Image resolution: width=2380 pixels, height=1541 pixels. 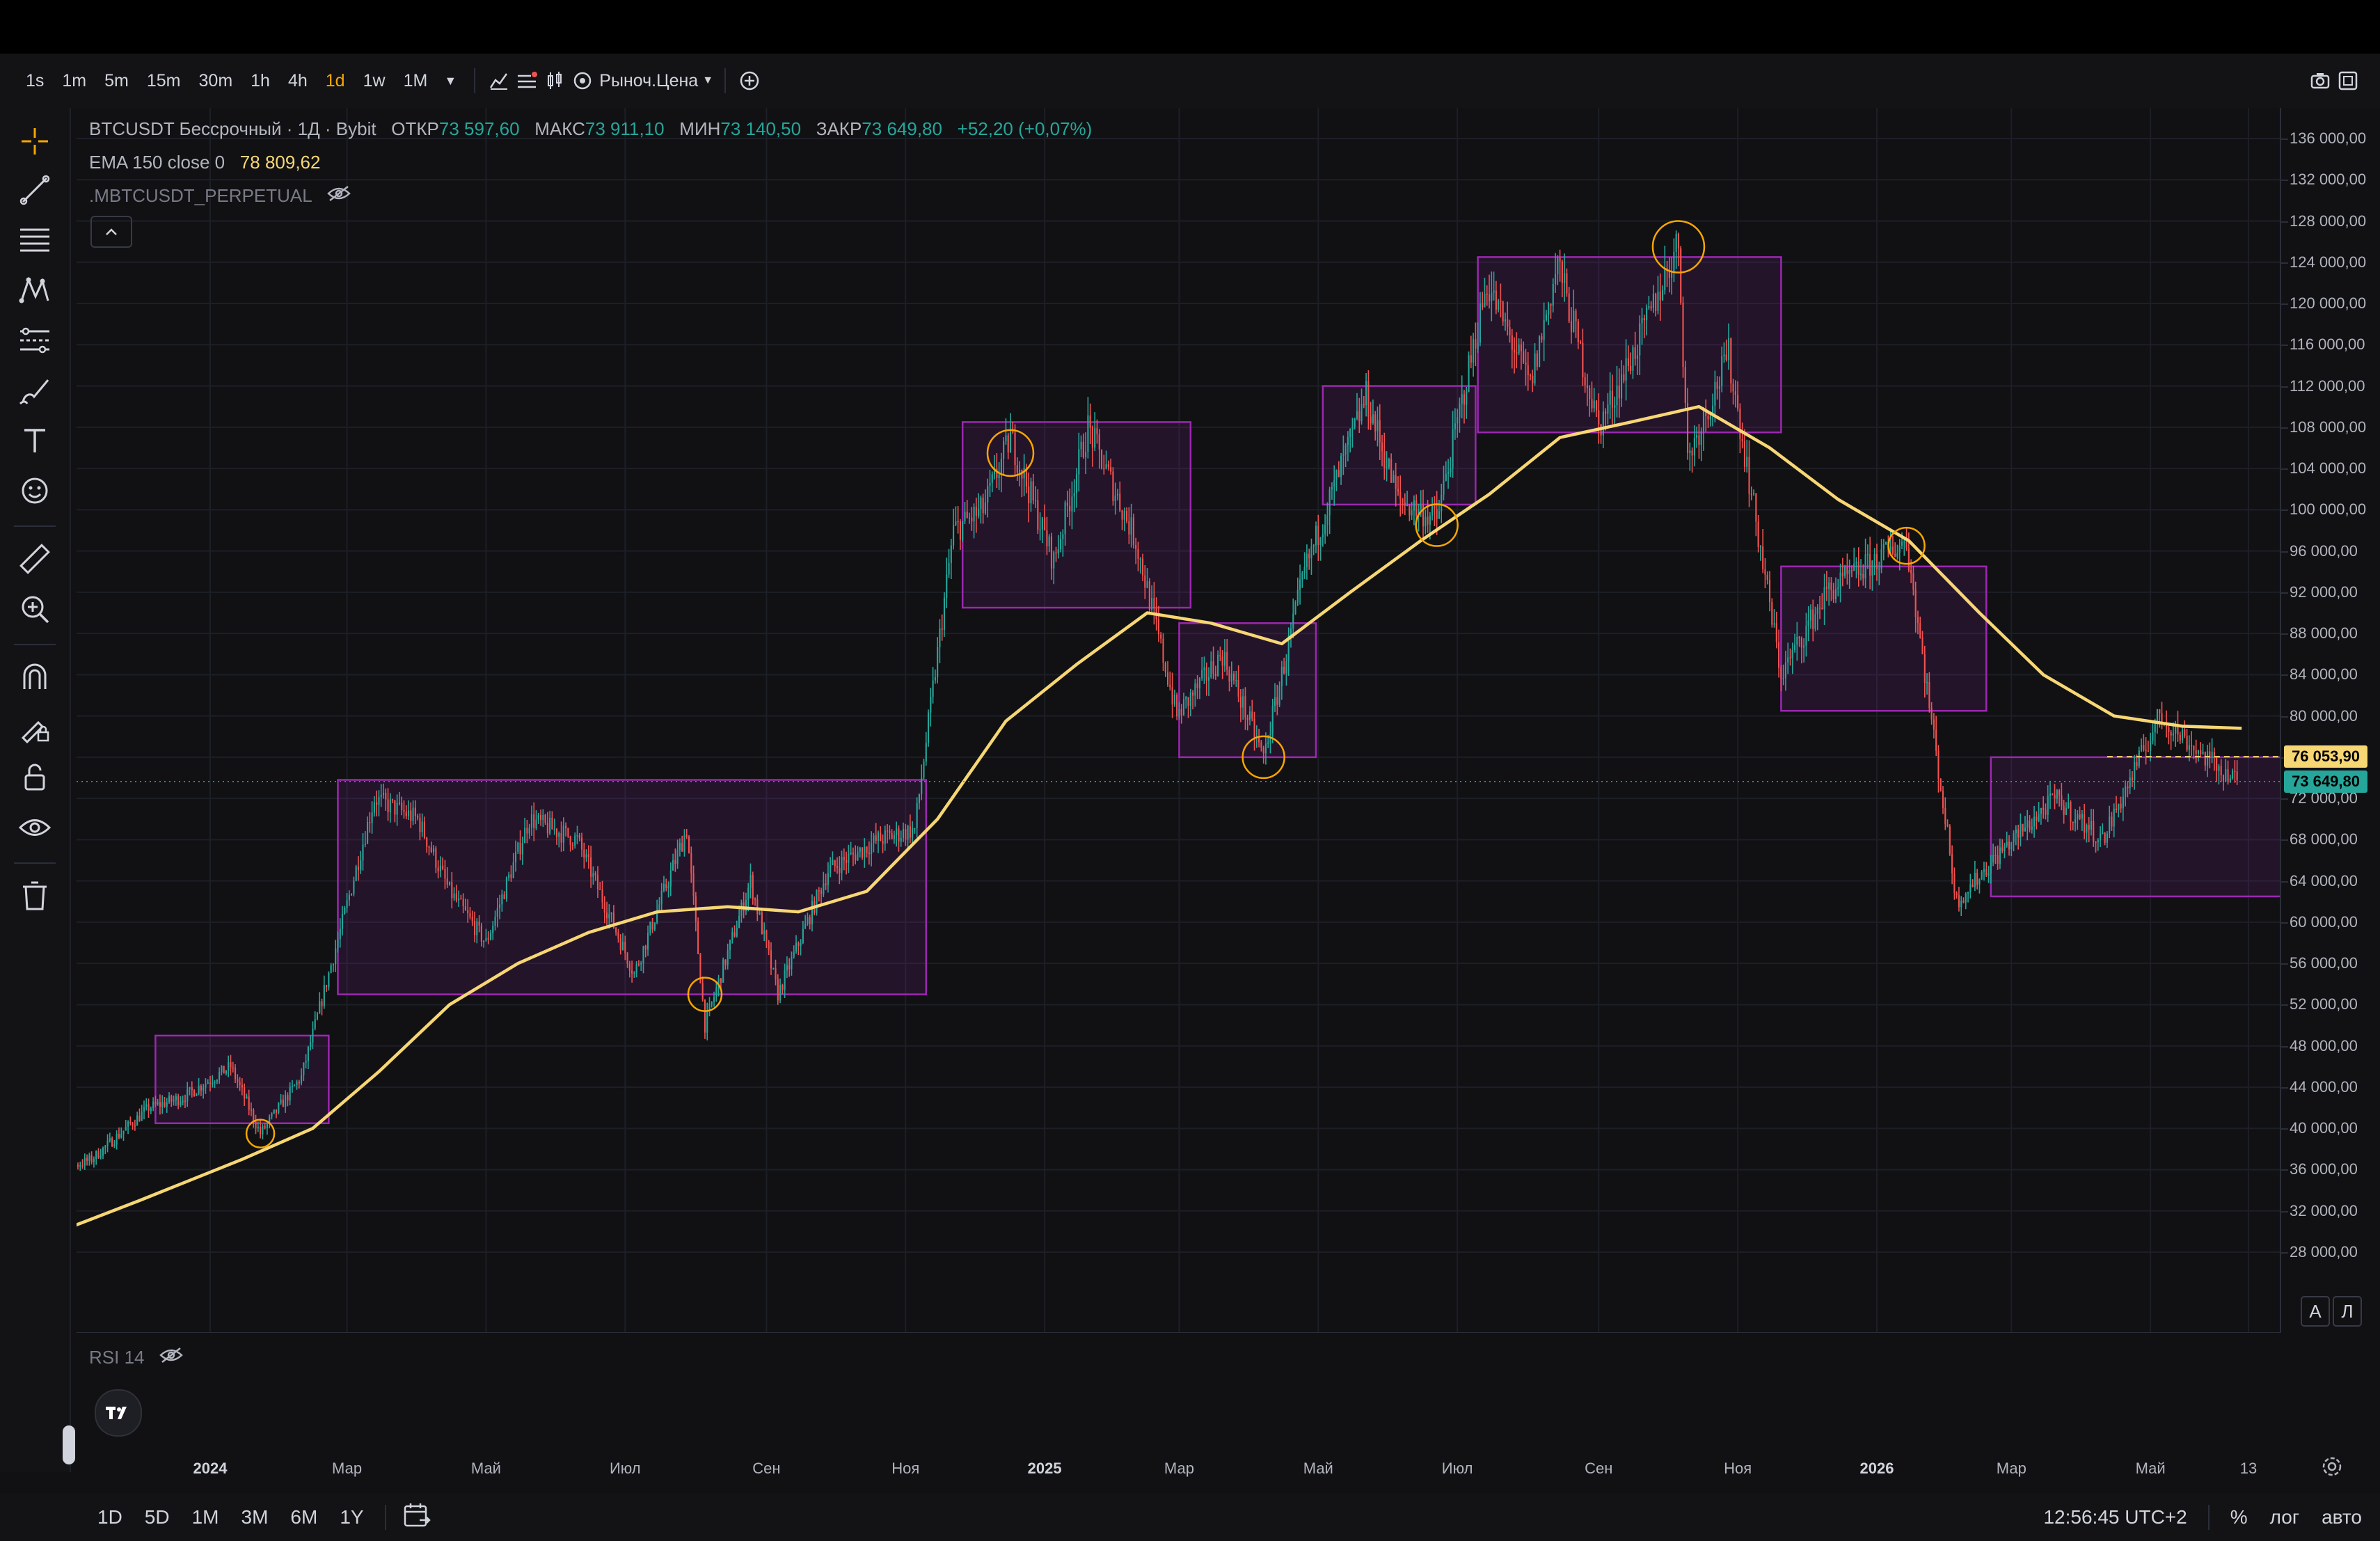 I want to click on range-6M: 6M, so click(x=303, y=1517).